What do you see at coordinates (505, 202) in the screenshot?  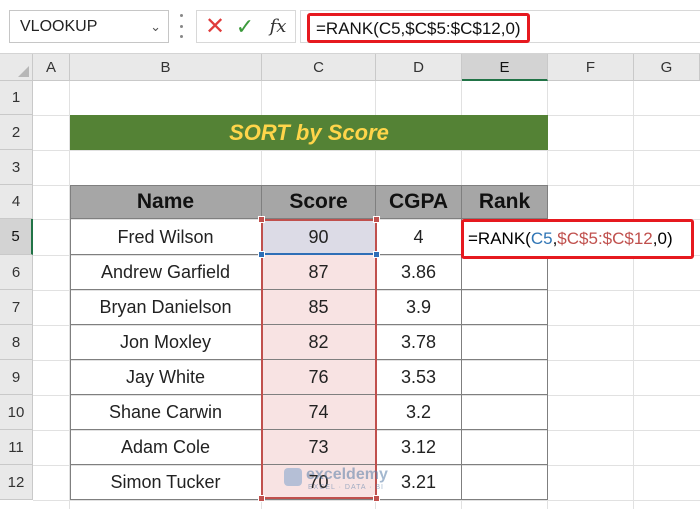 I see `header-rank: Rank` at bounding box center [505, 202].